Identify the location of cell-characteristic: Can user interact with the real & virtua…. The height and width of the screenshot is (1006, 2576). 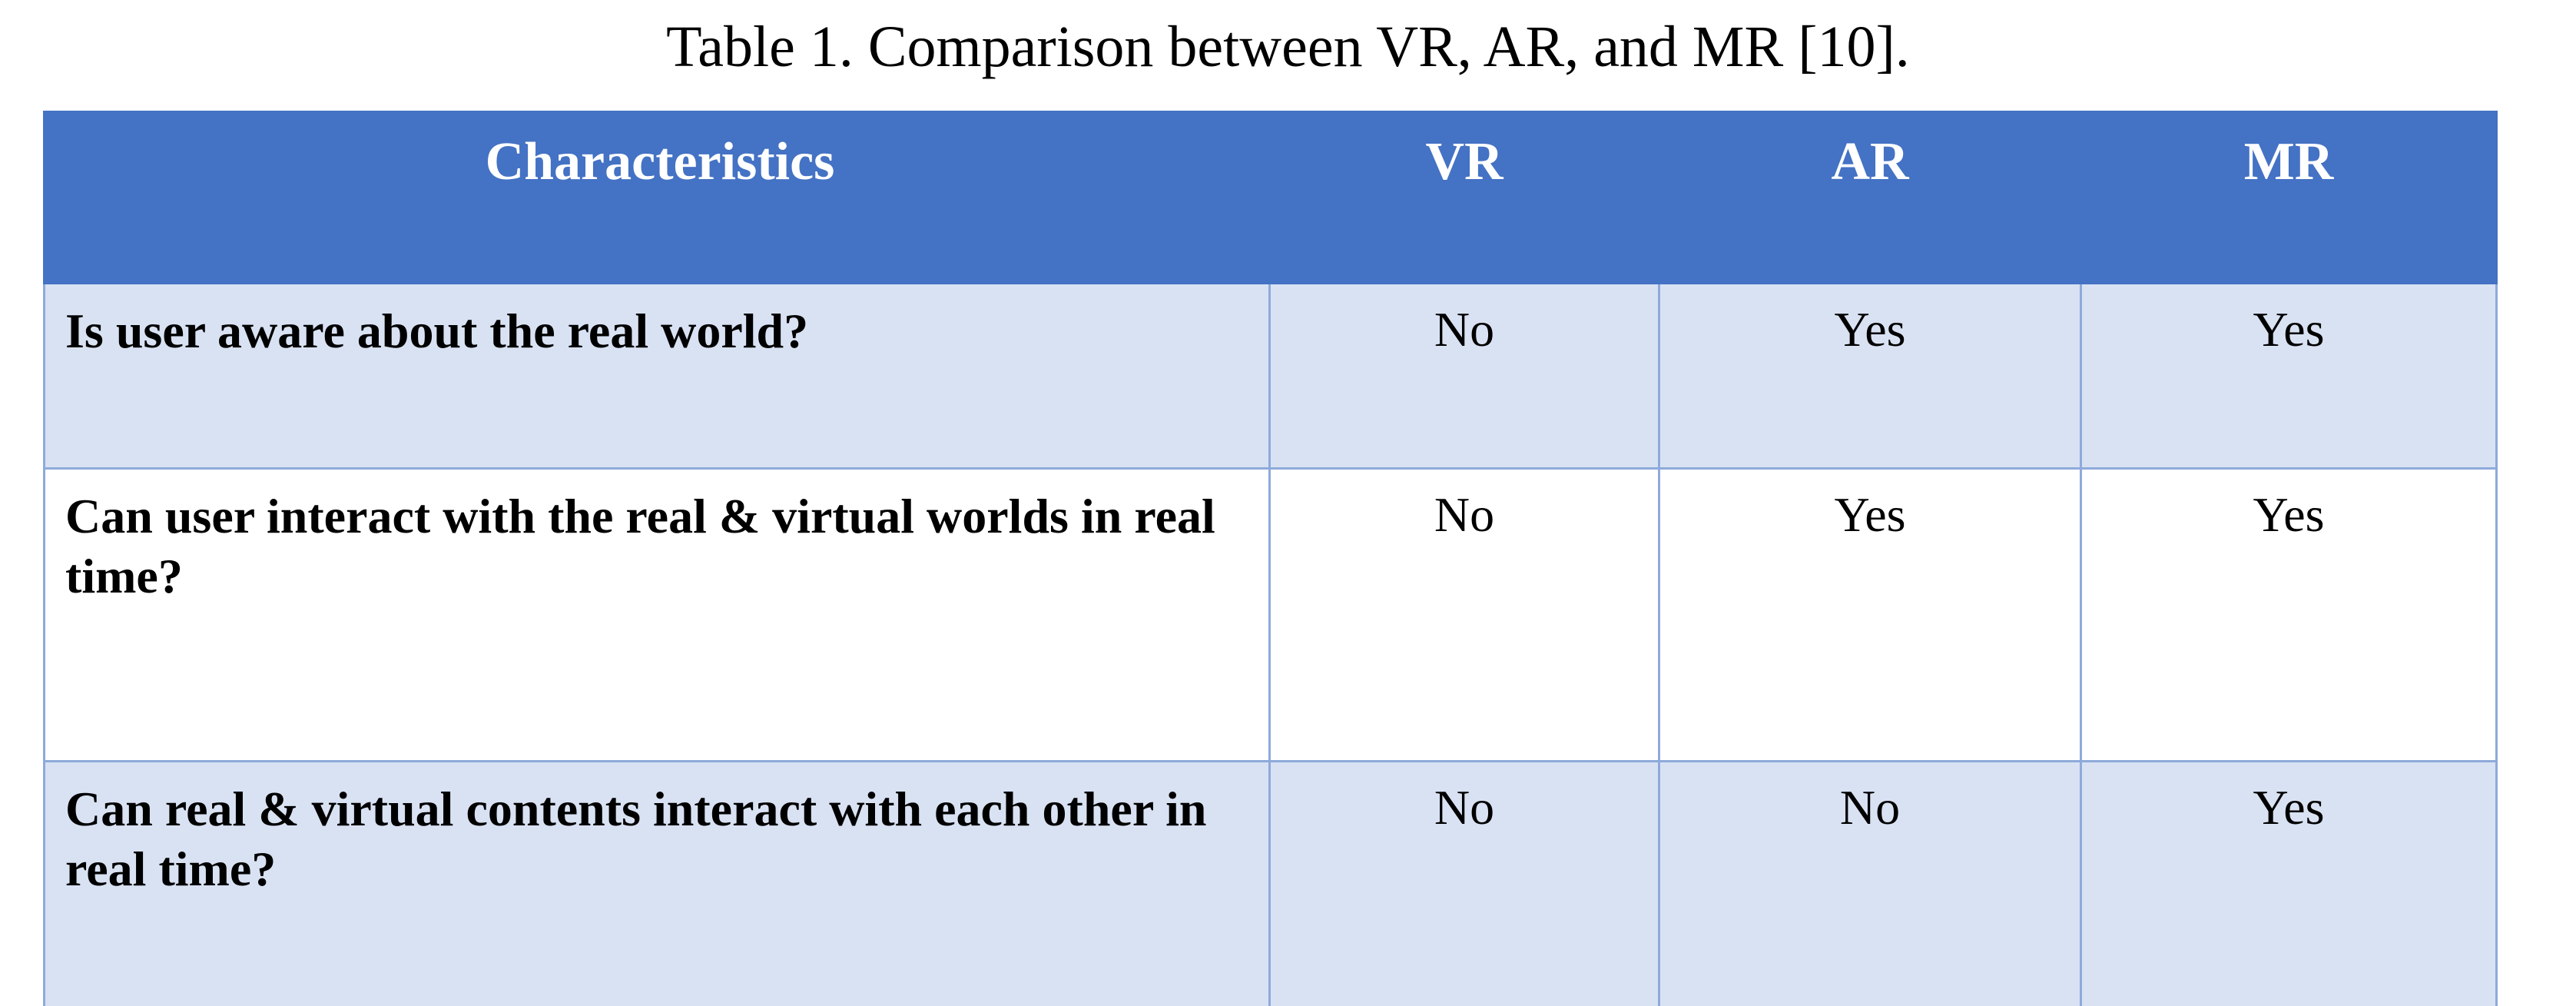
(657, 614).